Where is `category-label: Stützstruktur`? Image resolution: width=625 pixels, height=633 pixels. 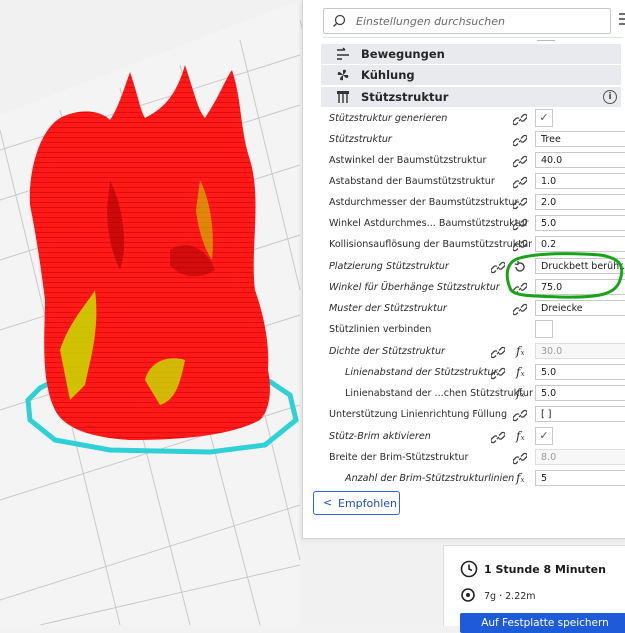 category-label: Stützstruktur is located at coordinates (404, 97).